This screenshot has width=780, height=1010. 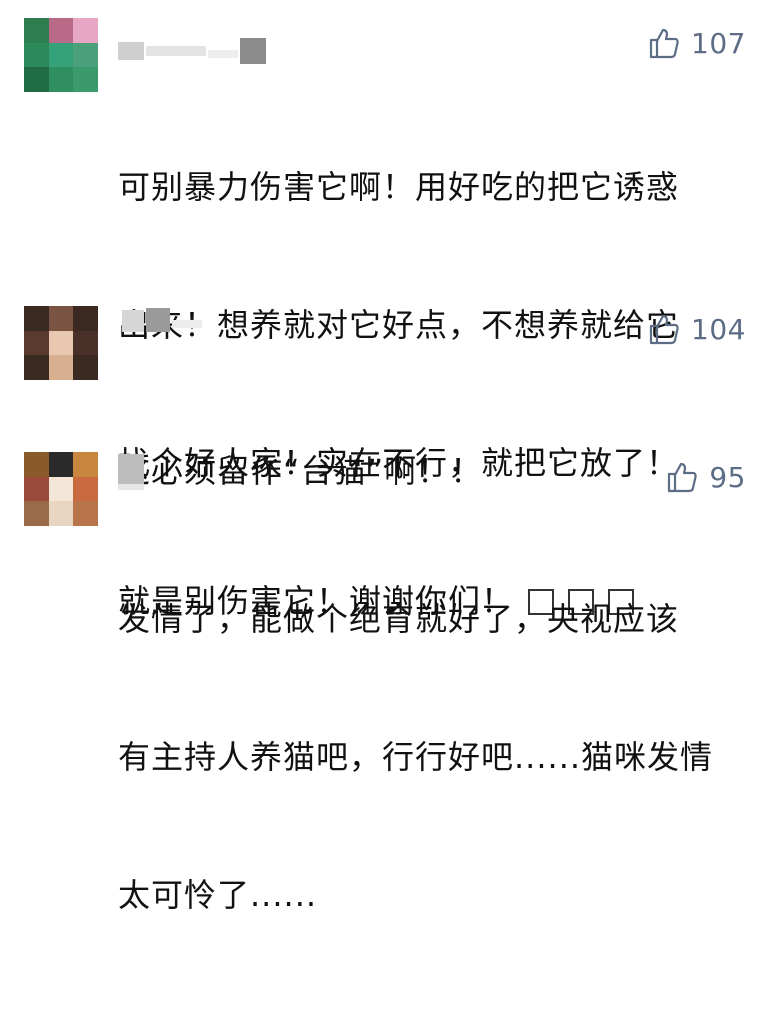 I want to click on like-button: 104, so click(x=696, y=329).